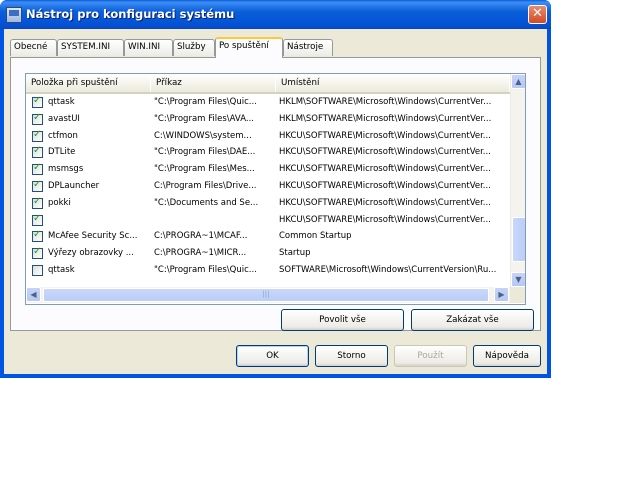 Image resolution: width=640 pixels, height=482 pixels. What do you see at coordinates (90, 47) in the screenshot?
I see `tab-system-ini: SYSTEM.INI` at bounding box center [90, 47].